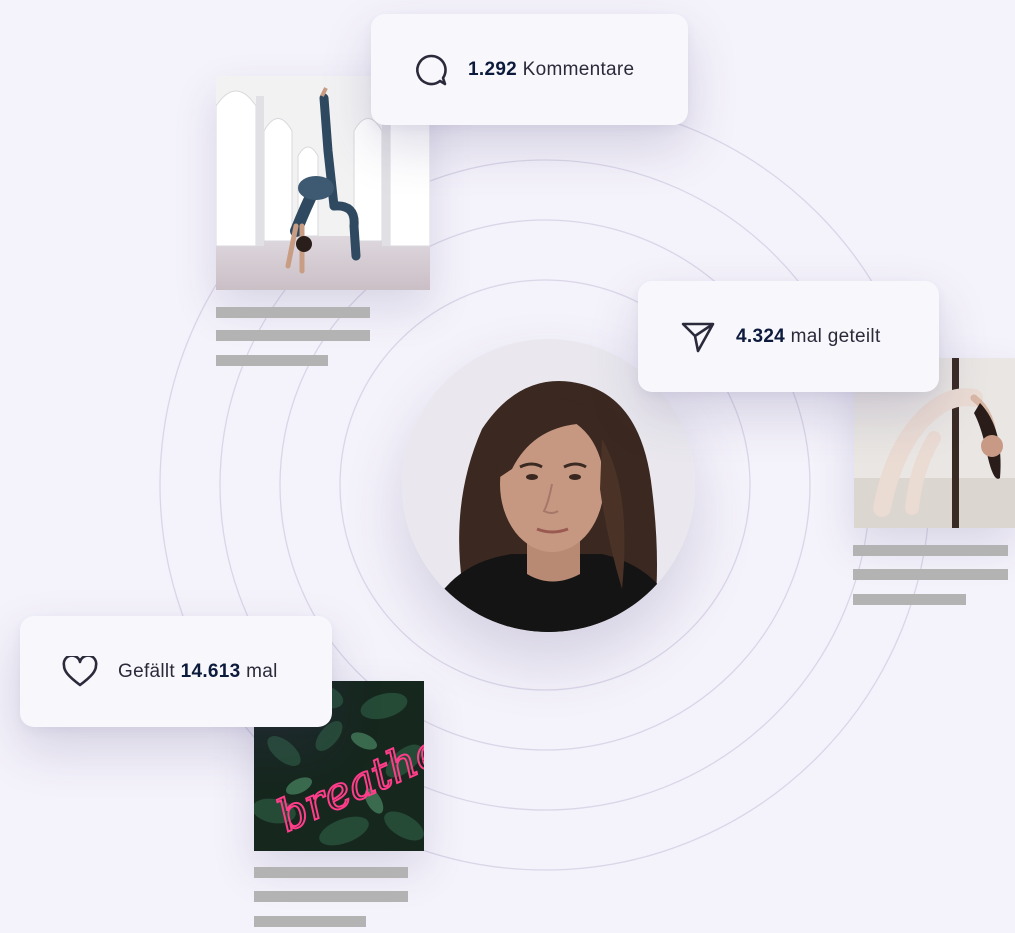 Image resolution: width=1015 pixels, height=933 pixels. Describe the element at coordinates (761, 336) in the screenshot. I see `shares-count: 4.324` at that location.